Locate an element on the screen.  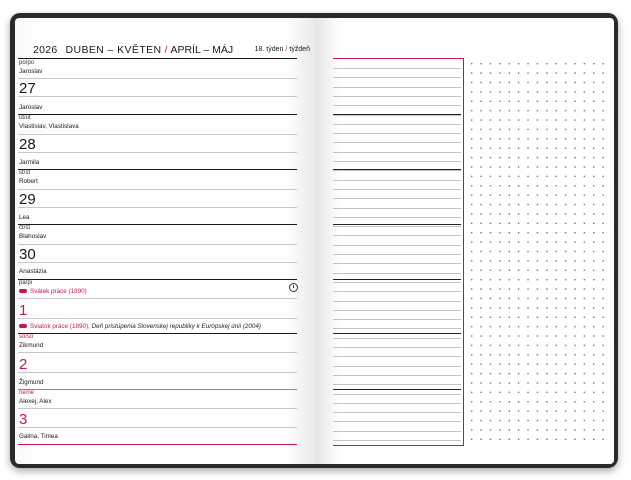
day-abbr: so/so is located at coordinates (26, 337).